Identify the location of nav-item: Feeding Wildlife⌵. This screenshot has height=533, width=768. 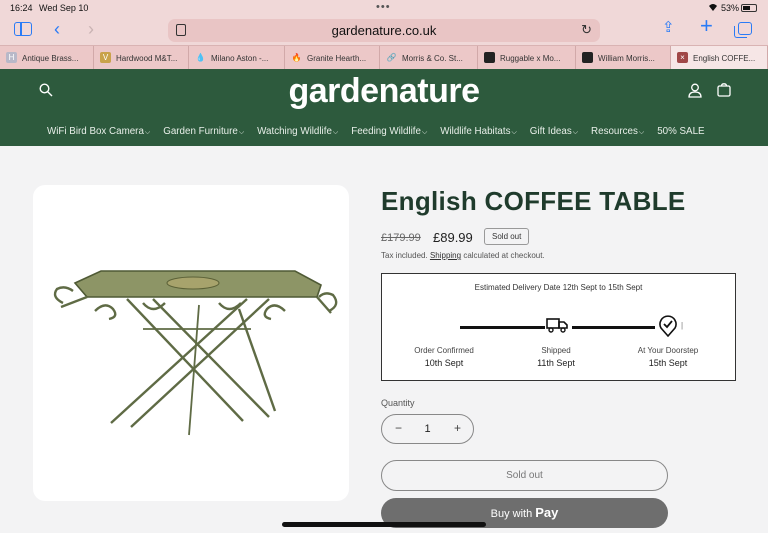
(389, 131).